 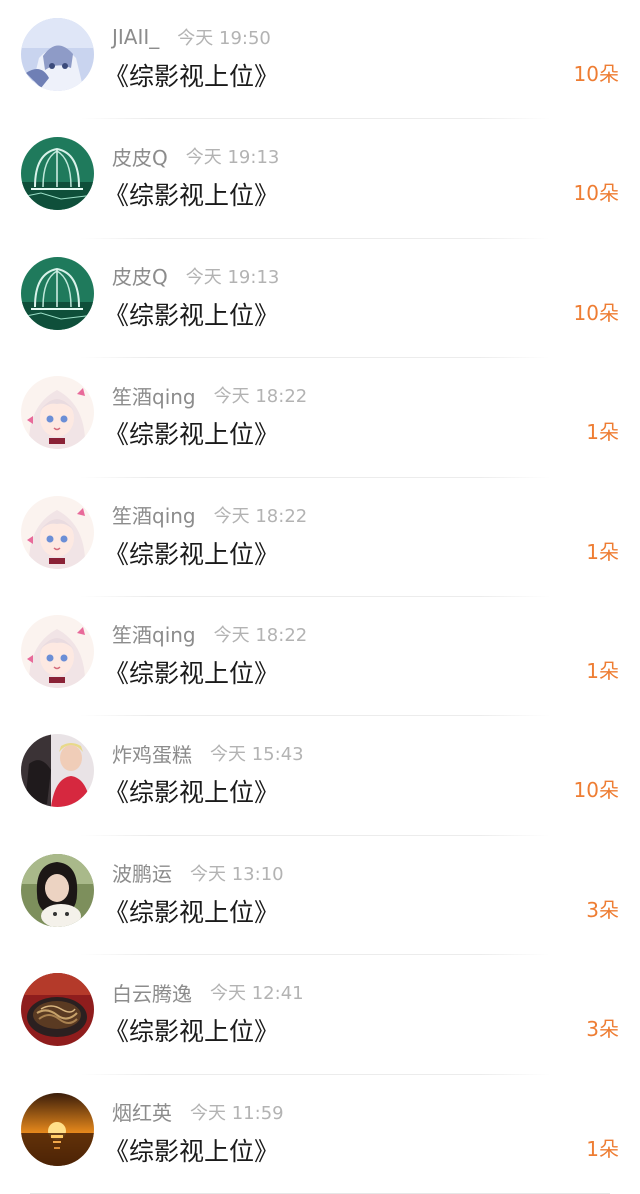 What do you see at coordinates (320, 896) in the screenshot?
I see `list-item: 波鹏运 今天 13:10 《综影视上位》 3朵` at bounding box center [320, 896].